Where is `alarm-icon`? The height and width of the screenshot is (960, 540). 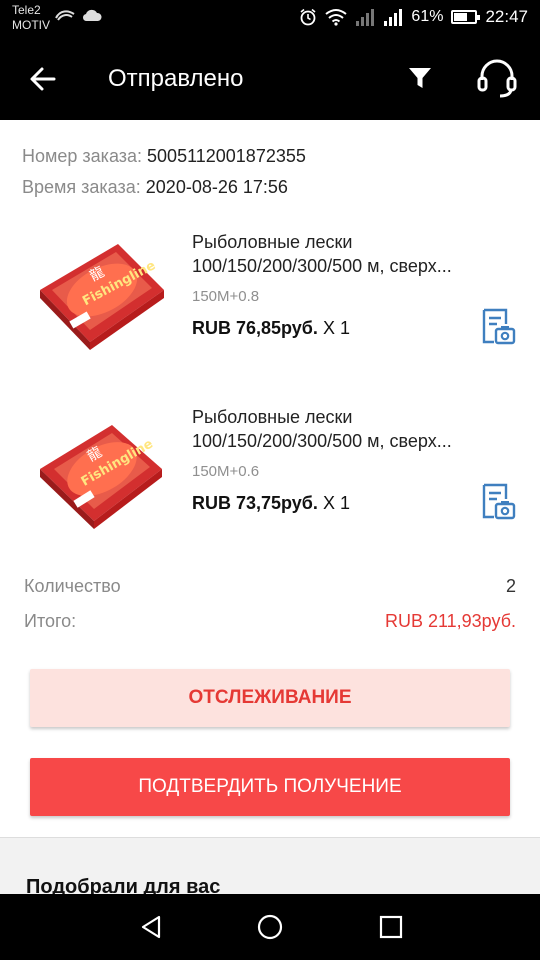
alarm-icon is located at coordinates (308, 17).